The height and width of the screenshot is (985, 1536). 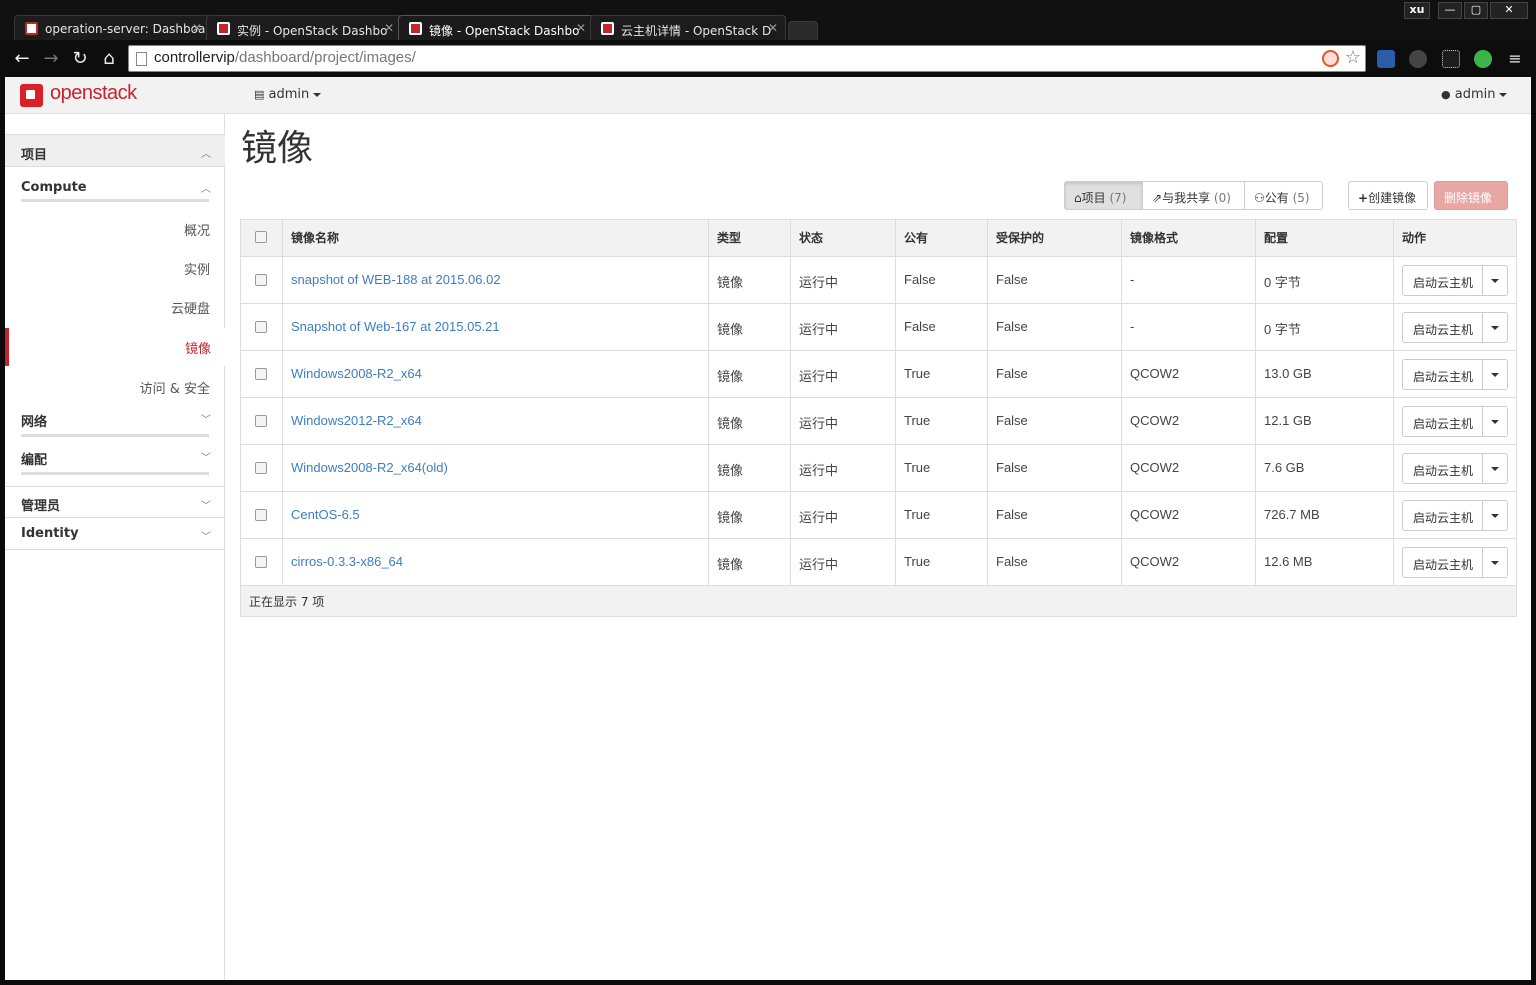 What do you see at coordinates (261, 237) in the screenshot?
I see `select-all-checkbox` at bounding box center [261, 237].